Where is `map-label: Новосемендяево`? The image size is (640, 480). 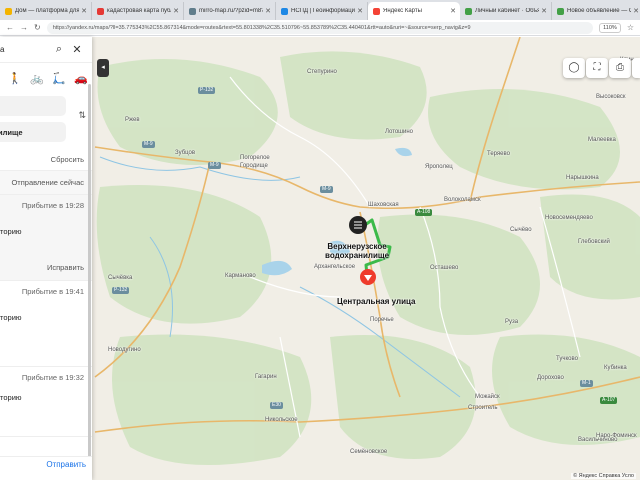 map-label: Новосемендяево is located at coordinates (569, 218).